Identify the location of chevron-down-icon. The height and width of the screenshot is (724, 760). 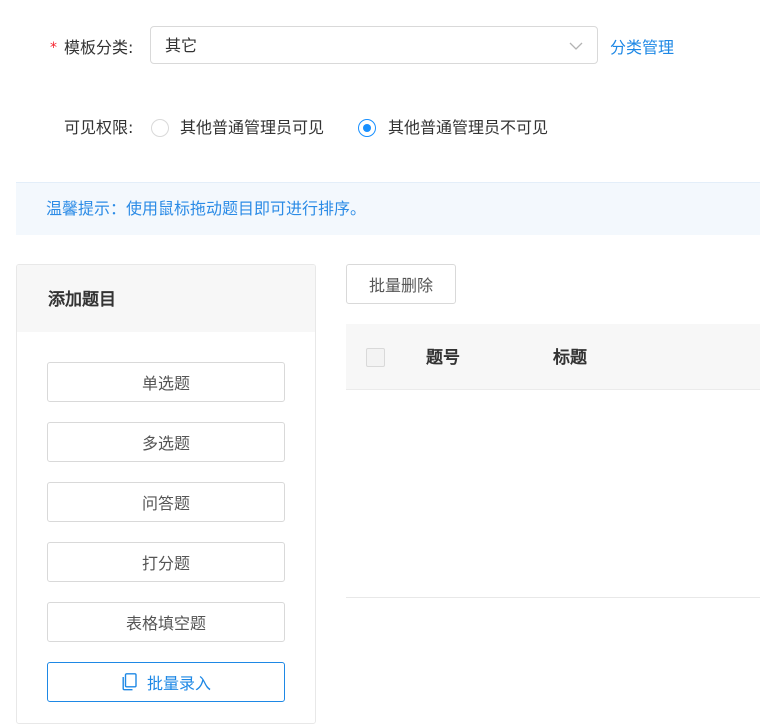
(576, 46).